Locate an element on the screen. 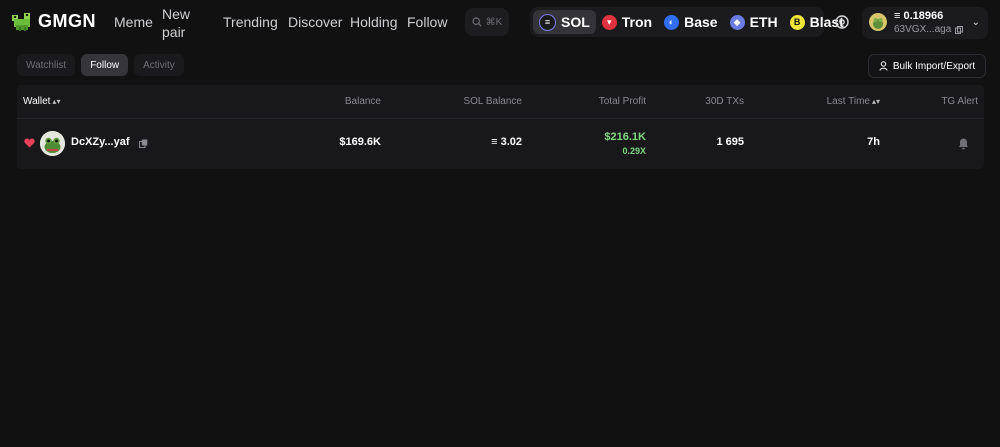 The height and width of the screenshot is (447, 1000). th-last-time: Last Time ▴▾ is located at coordinates (853, 101).